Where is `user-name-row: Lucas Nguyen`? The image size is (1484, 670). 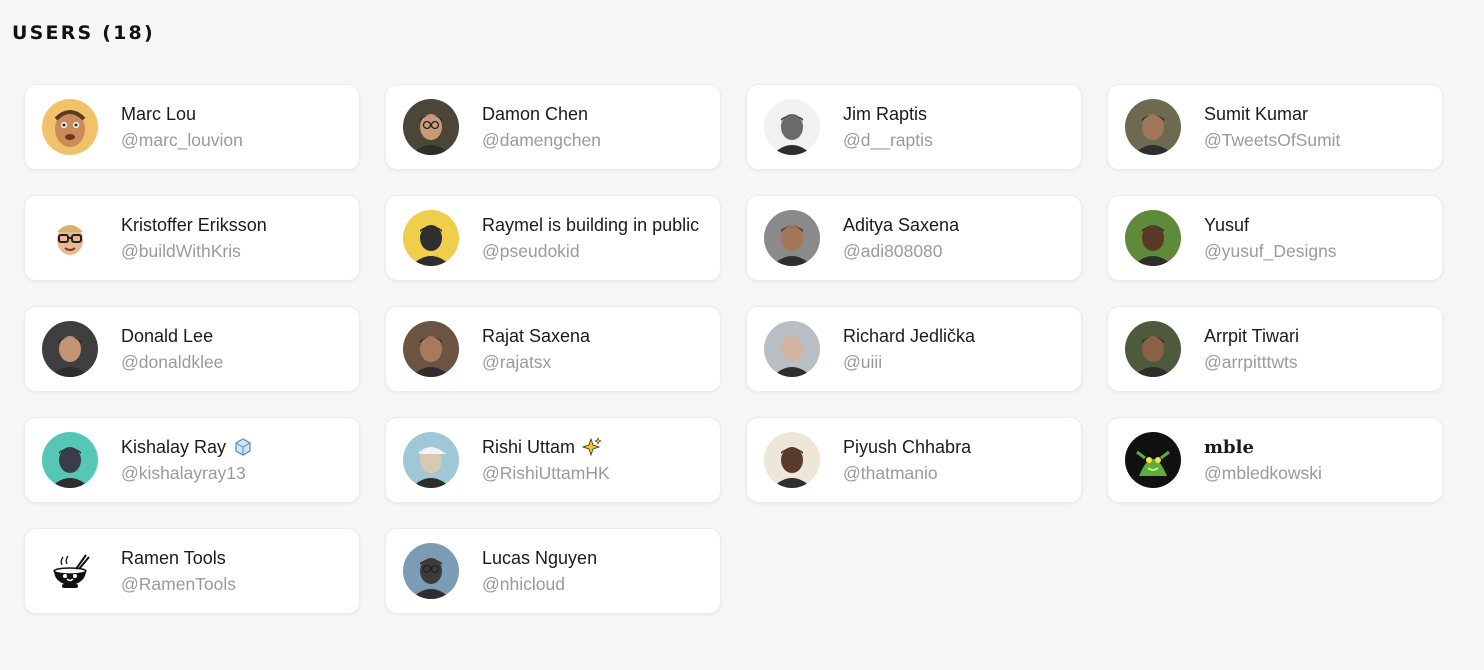
user-name-row: Lucas Nguyen is located at coordinates (597, 558).